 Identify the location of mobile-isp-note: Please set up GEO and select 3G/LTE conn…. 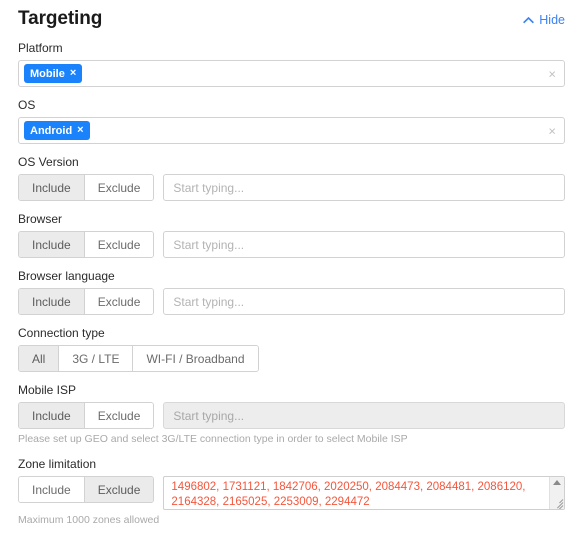
(213, 439).